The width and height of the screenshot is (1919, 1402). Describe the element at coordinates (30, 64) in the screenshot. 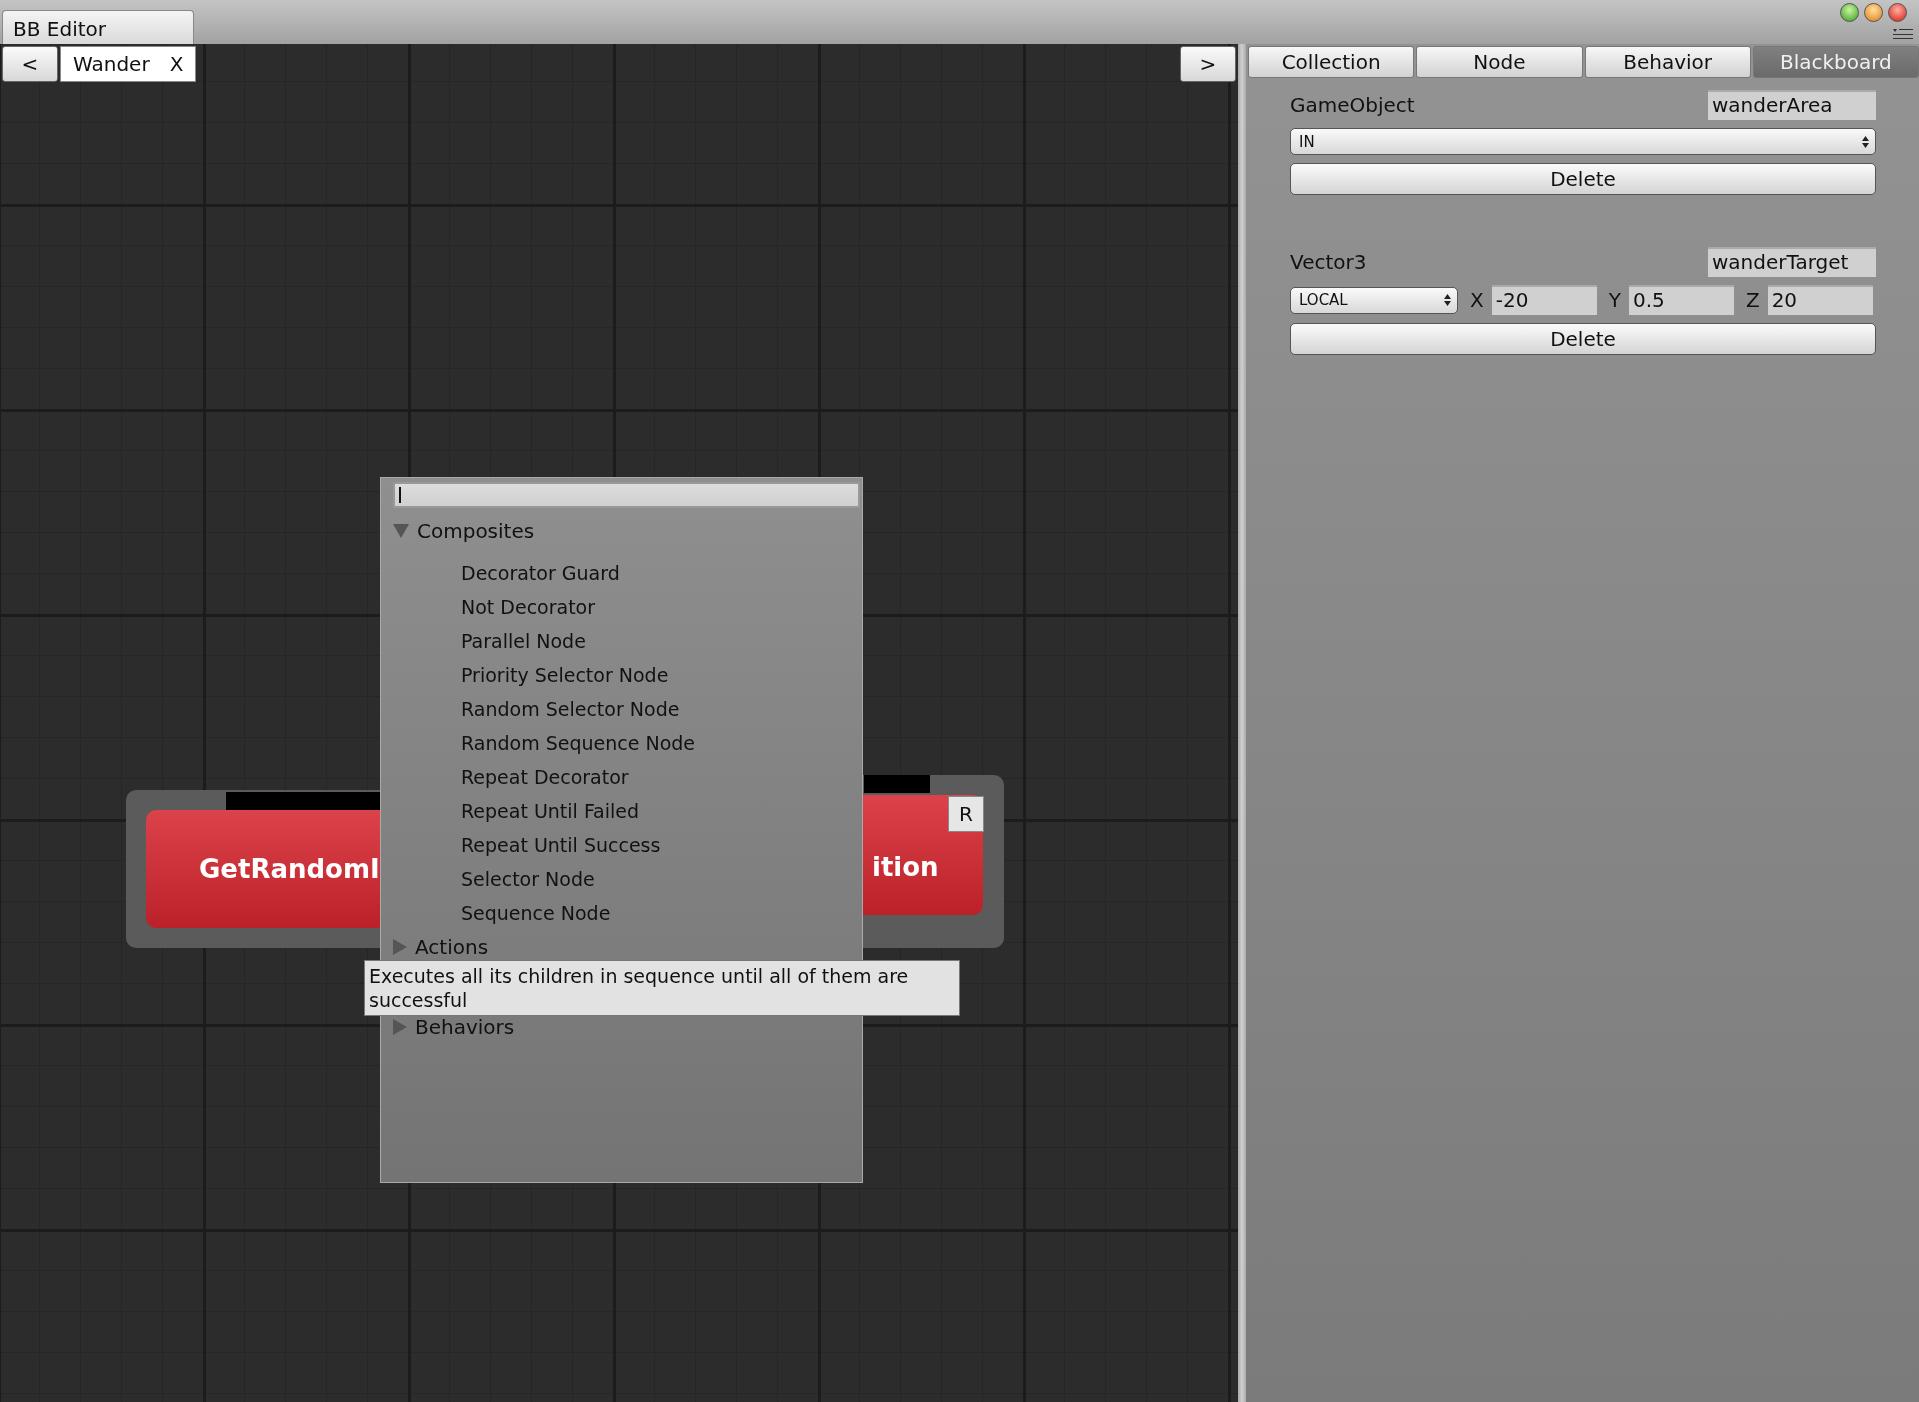

I see `back-button: <` at that location.